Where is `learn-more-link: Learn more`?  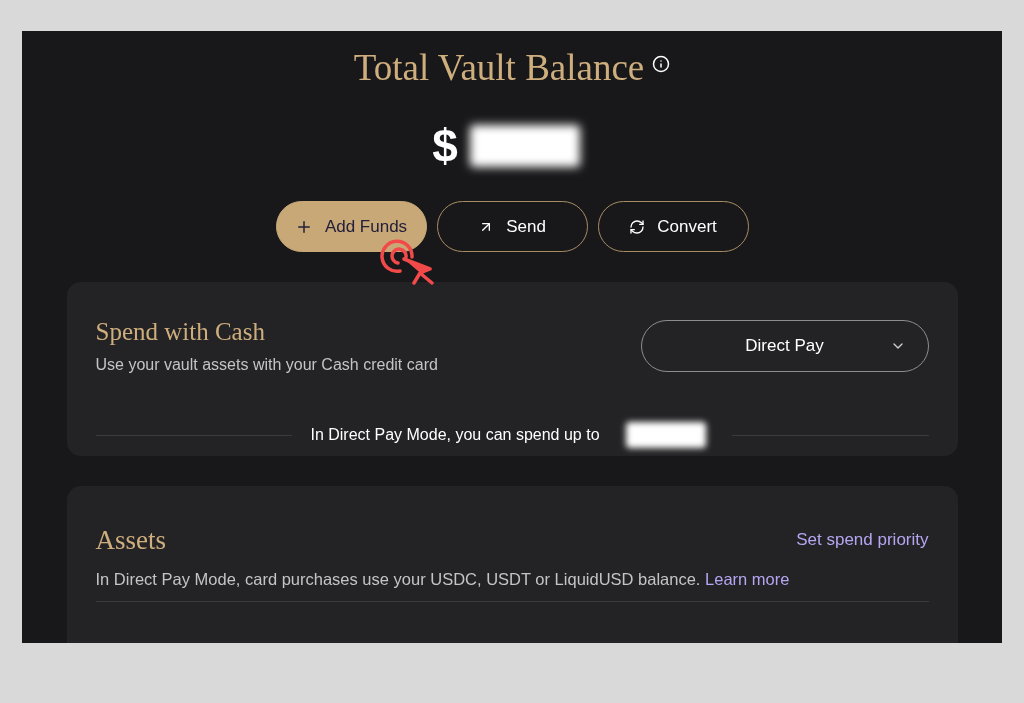 learn-more-link: Learn more is located at coordinates (747, 579).